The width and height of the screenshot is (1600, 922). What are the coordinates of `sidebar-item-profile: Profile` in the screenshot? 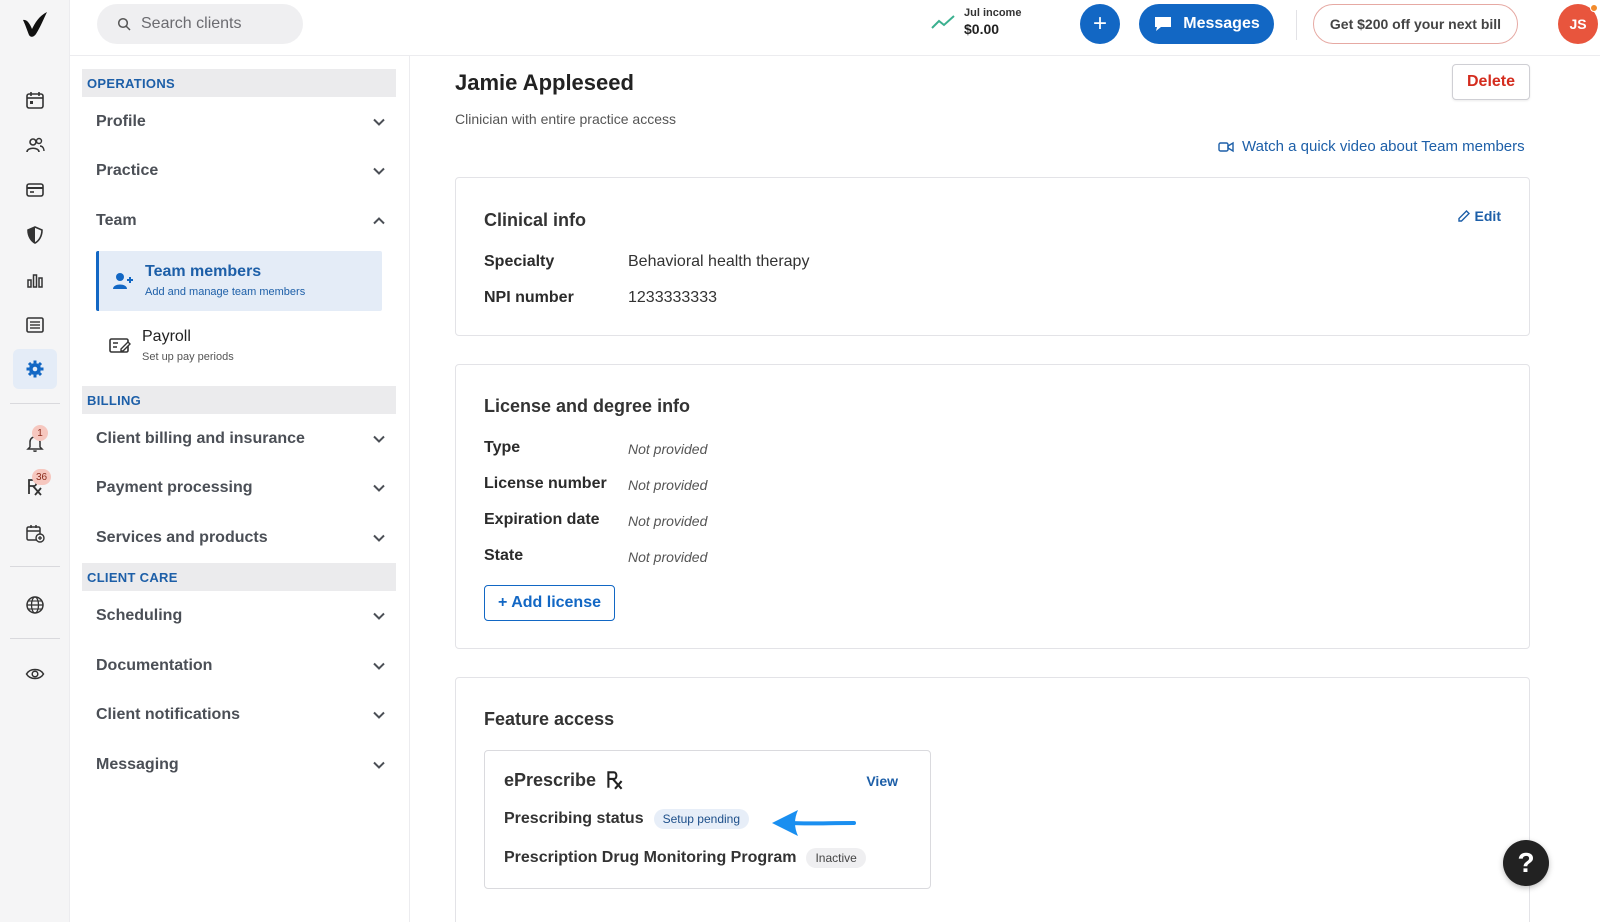 It's located at (241, 122).